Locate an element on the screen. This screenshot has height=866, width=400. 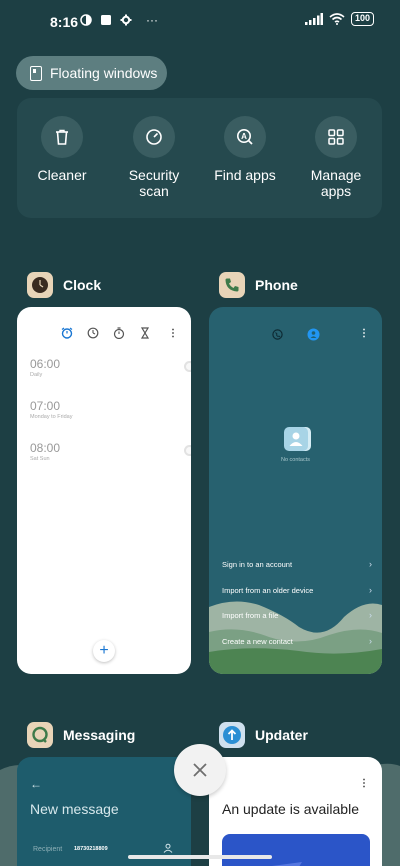
clock-more-icon: ⋮ is located at coordinates (173, 334).